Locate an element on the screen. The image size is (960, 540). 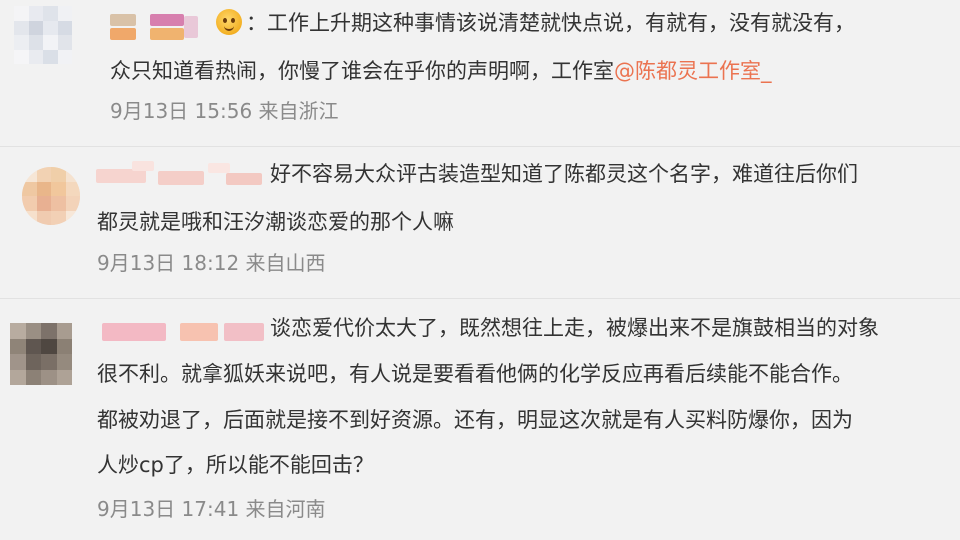
comment-text-line: 众只知道看热闹，你慢了谁会在乎你的声明啊，工作室@陈都灵工作室_ is located at coordinates (441, 71).